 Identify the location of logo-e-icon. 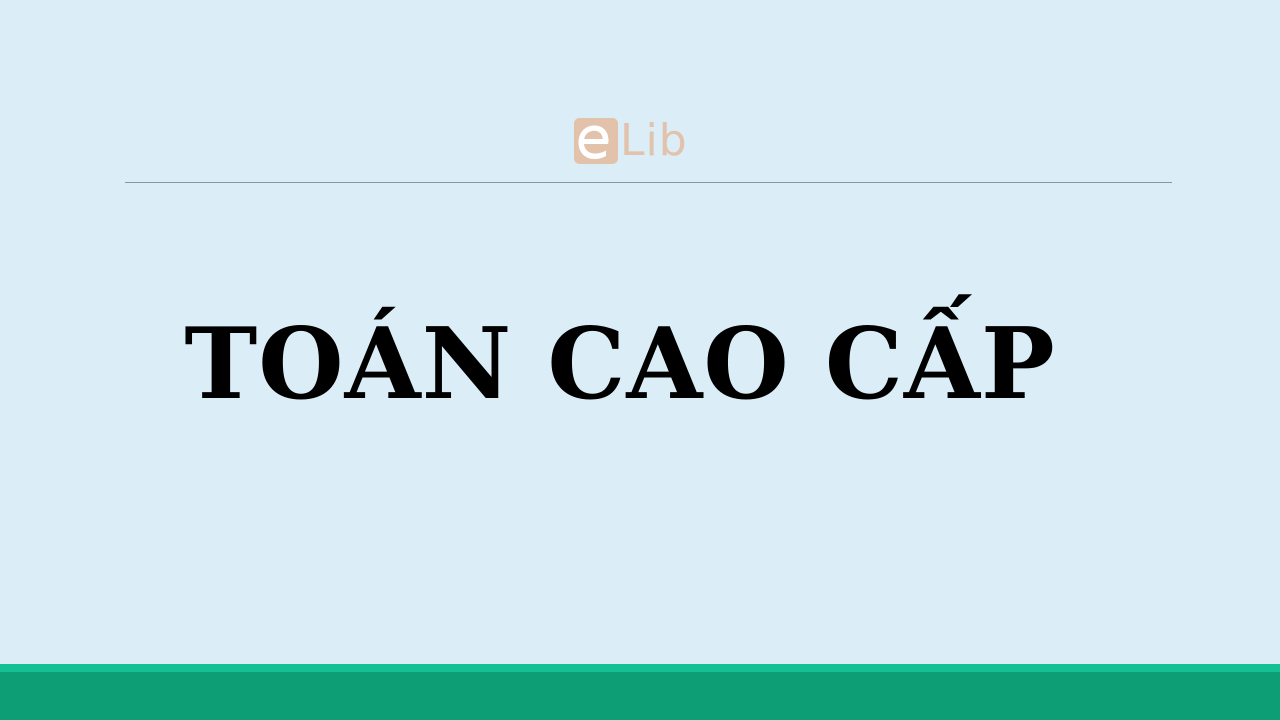
(596, 141).